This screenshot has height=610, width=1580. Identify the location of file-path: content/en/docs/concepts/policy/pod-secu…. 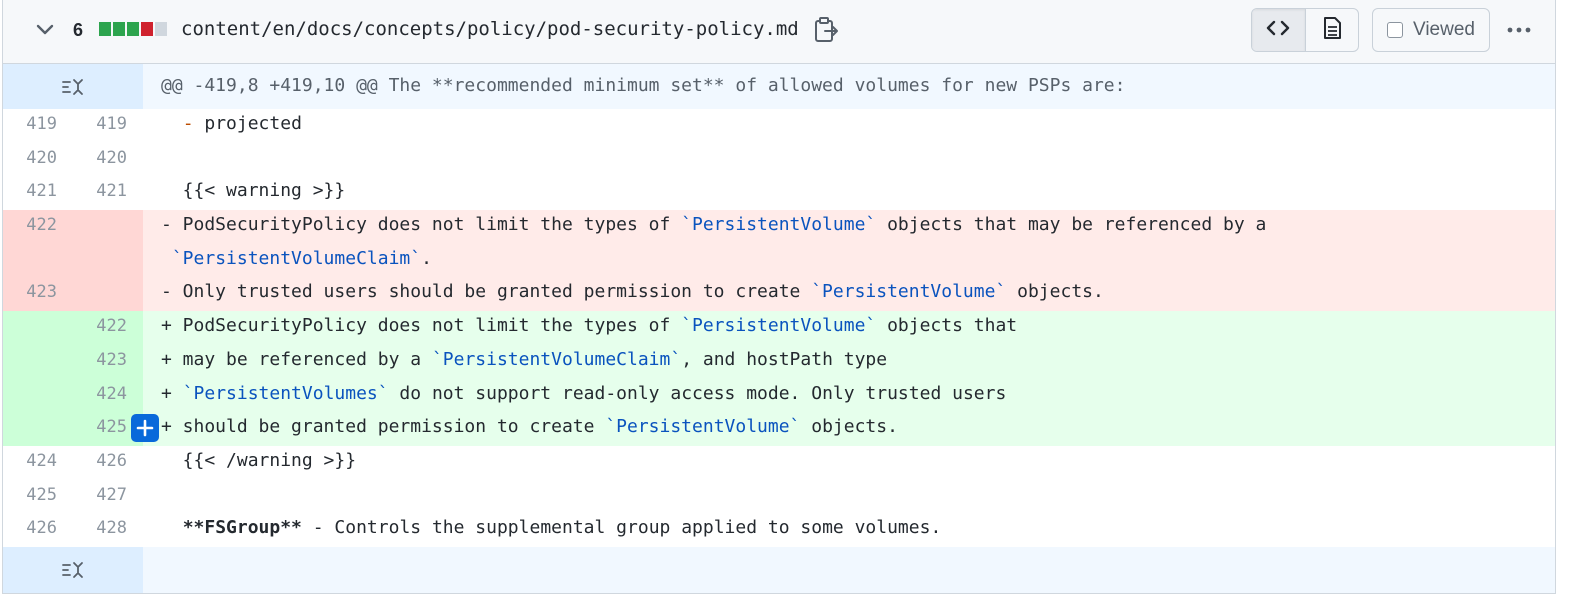
(490, 29).